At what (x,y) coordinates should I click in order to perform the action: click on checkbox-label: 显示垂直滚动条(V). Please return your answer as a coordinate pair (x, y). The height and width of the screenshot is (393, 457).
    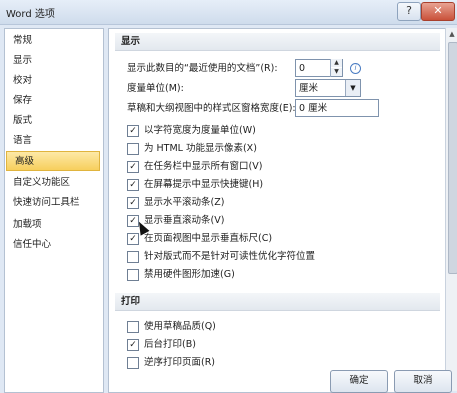
    Looking at the image, I should click on (184, 220).